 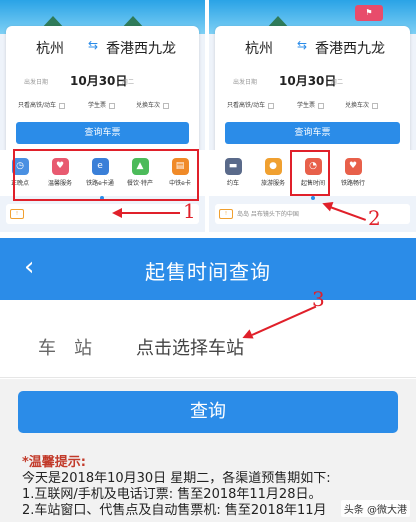 What do you see at coordinates (233, 166) in the screenshot?
I see `car-icon: ▬` at bounding box center [233, 166].